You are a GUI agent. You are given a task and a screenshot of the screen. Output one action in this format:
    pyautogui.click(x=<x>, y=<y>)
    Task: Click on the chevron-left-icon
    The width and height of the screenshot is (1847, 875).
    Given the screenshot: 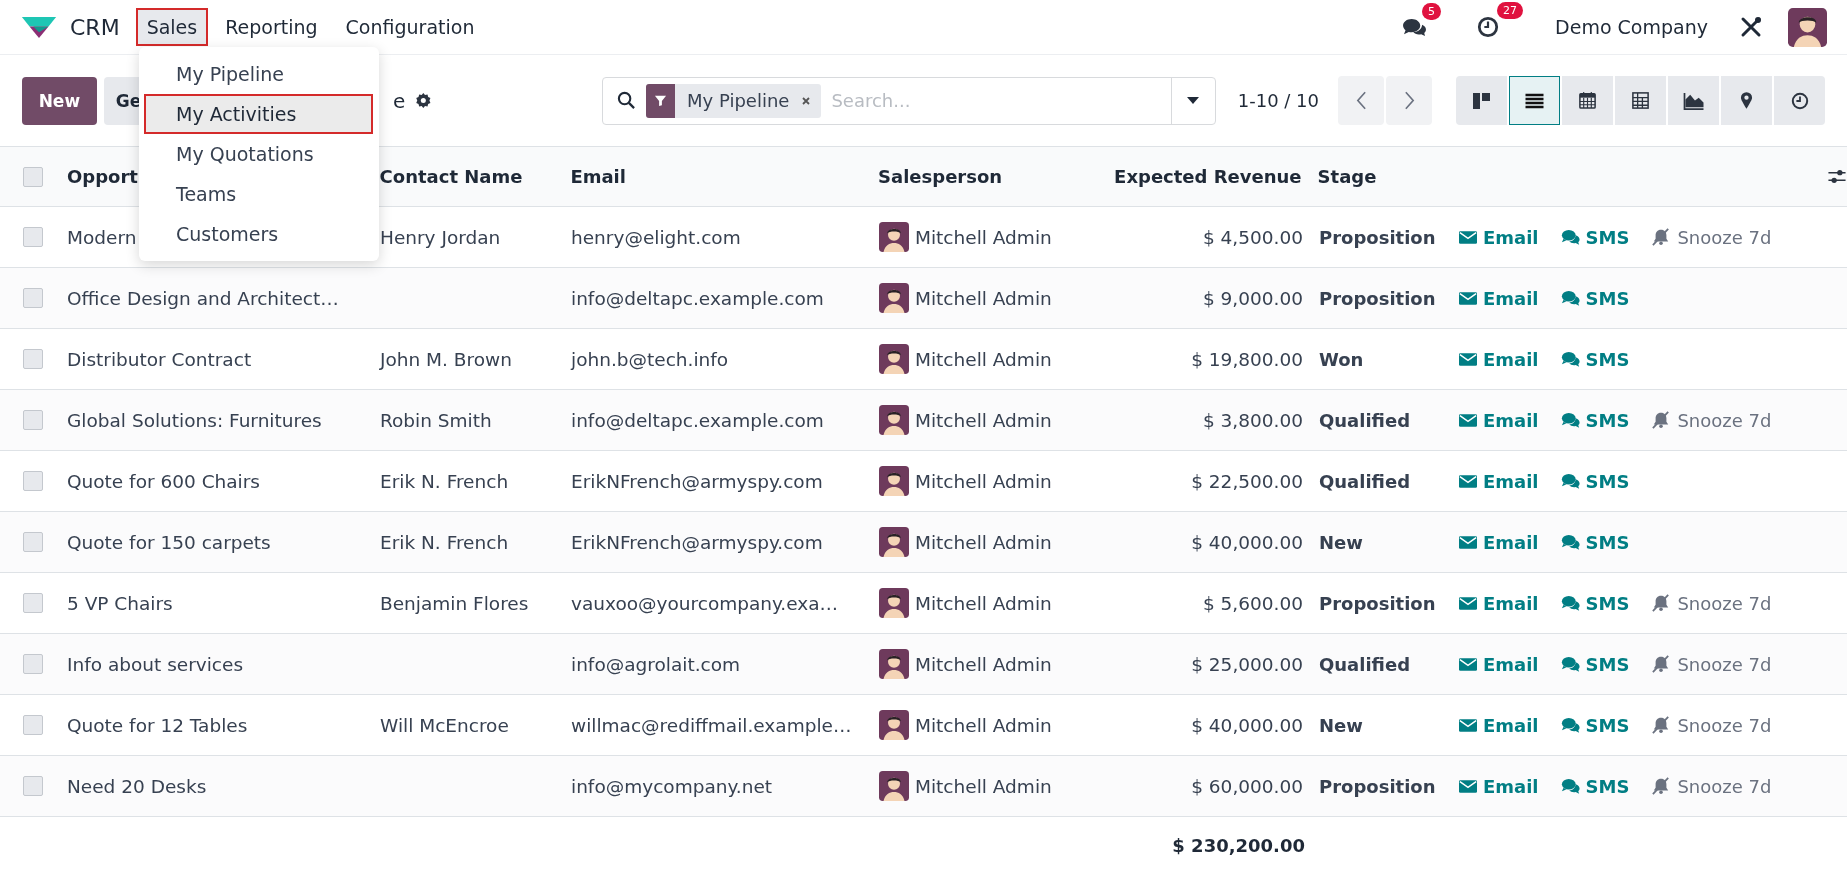 What is the action you would take?
    pyautogui.click(x=1361, y=100)
    